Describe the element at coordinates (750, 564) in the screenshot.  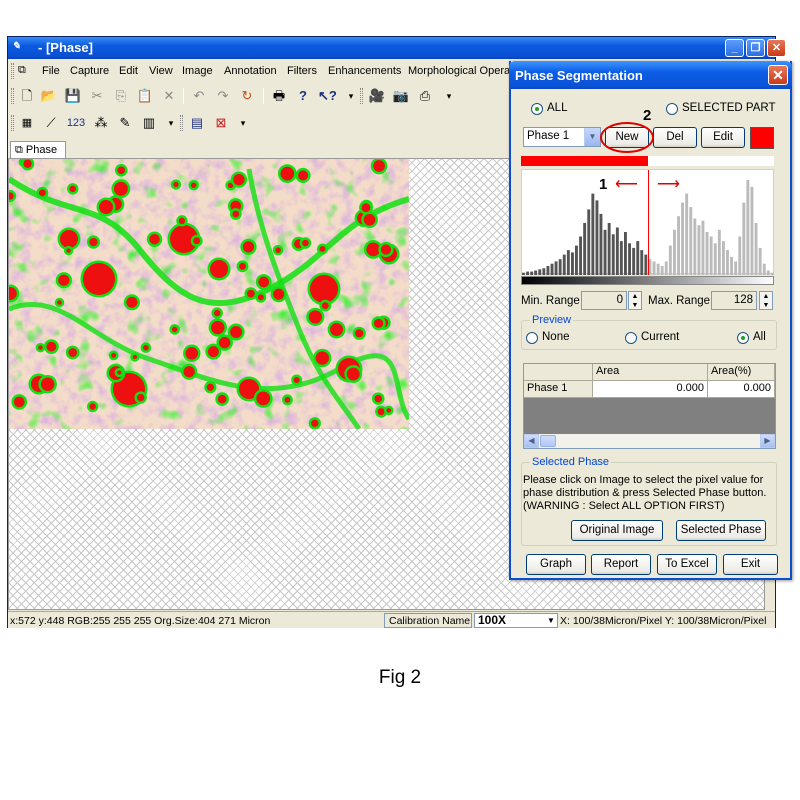
I see `exit-button: Exit` at that location.